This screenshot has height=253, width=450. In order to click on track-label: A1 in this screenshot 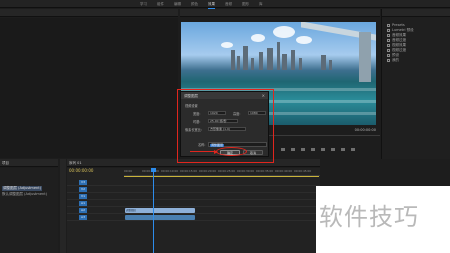, I will do `click(83, 203)`.